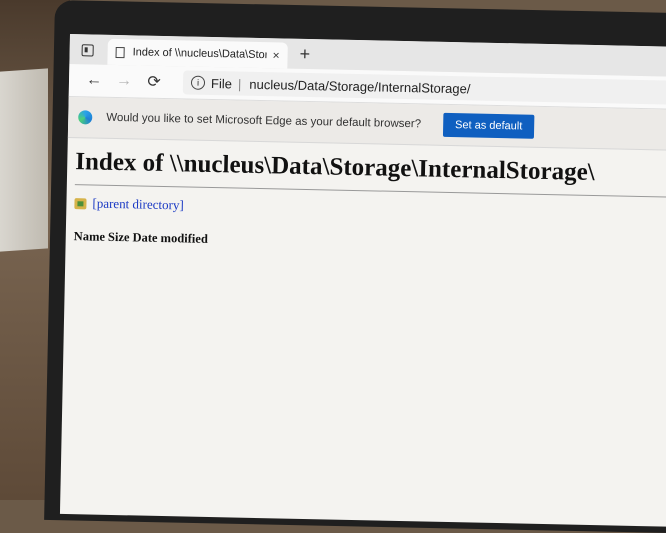  I want to click on tab-active: Index of \\nucleus\Data\Storage\ ×, so click(197, 53).